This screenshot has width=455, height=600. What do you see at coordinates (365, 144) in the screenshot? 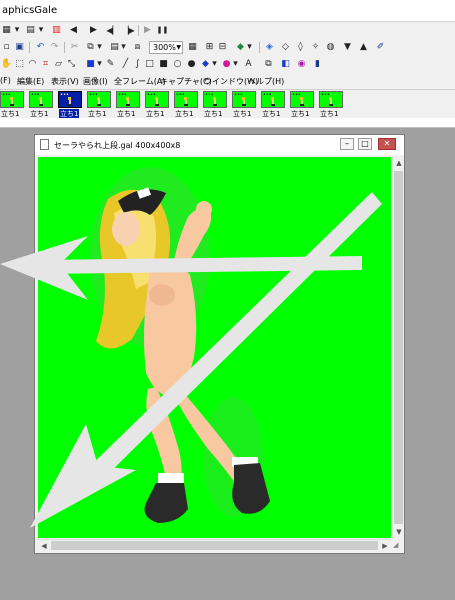
I see `maximize-button: □` at bounding box center [365, 144].